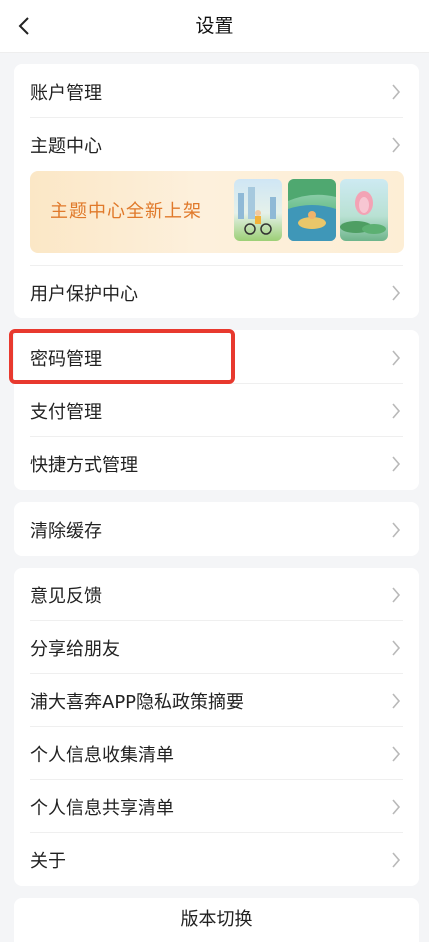 The height and width of the screenshot is (942, 429). I want to click on user-protection-label: 用户保护中心, so click(84, 294).